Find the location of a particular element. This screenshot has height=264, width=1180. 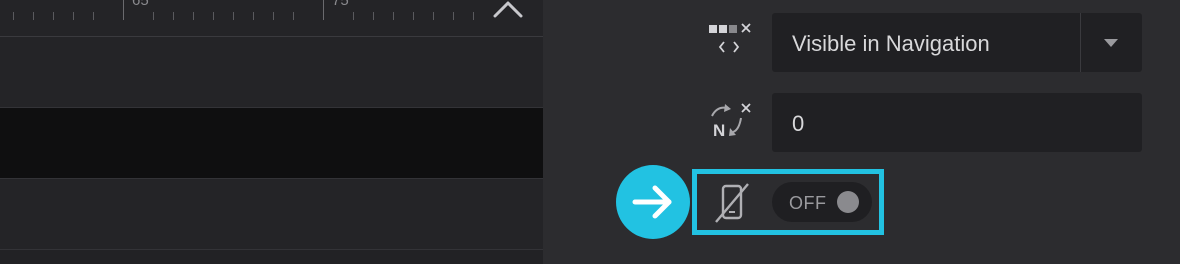

chevron-up-icon is located at coordinates (508, 9).